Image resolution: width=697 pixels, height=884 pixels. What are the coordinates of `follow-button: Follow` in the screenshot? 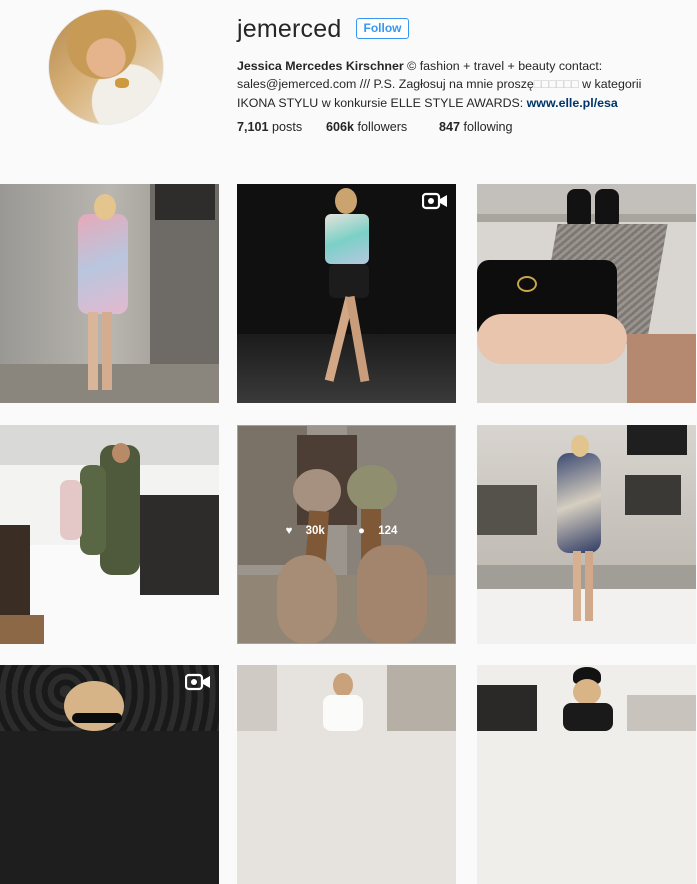 It's located at (382, 28).